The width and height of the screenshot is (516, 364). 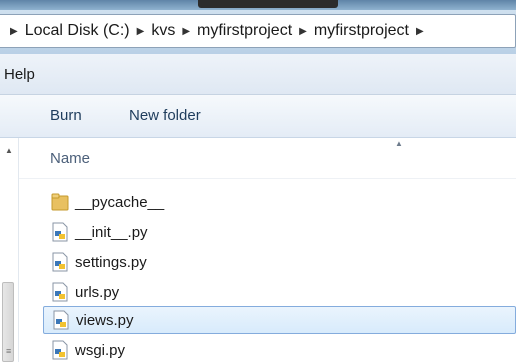 I want to click on file-name: views.py, so click(x=105, y=320).